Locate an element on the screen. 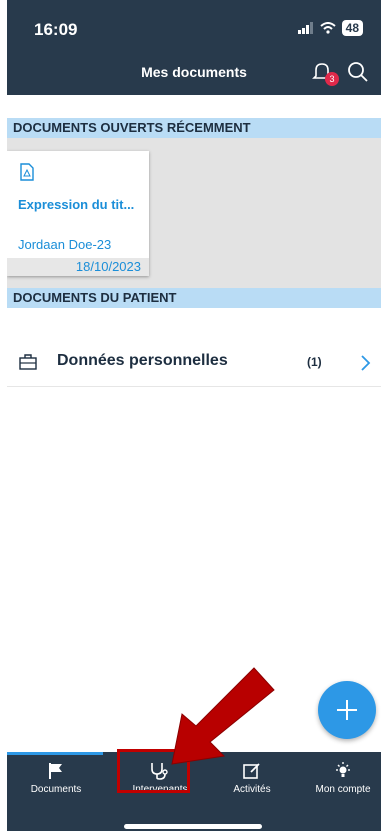 The width and height of the screenshot is (388, 831). plus-icon is located at coordinates (347, 710).